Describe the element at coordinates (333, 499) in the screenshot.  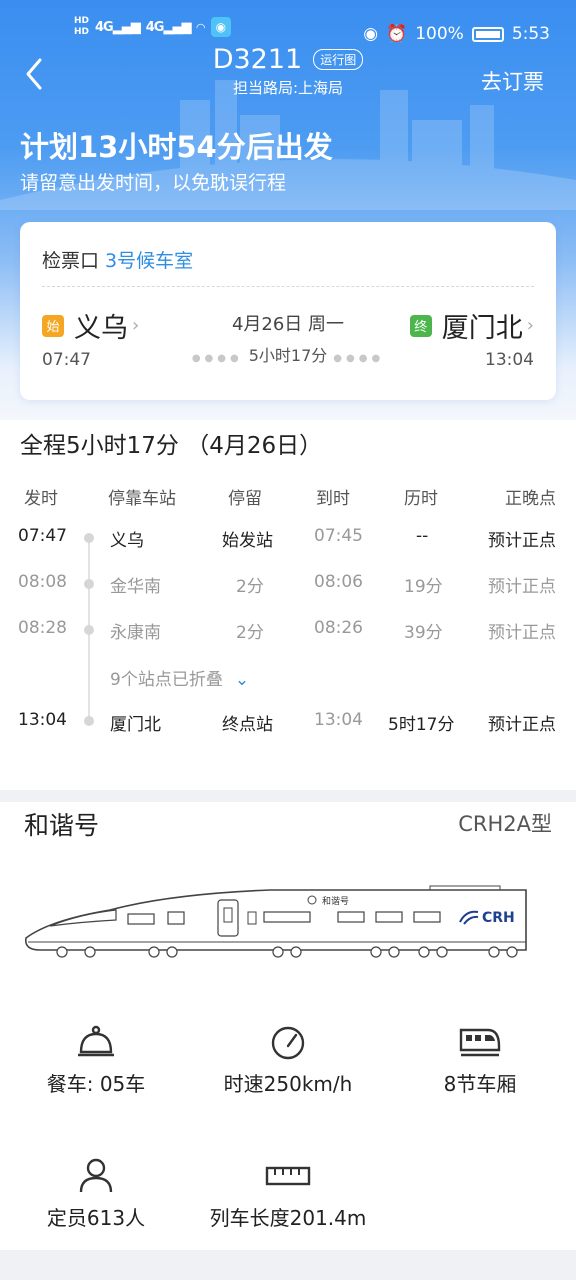
I see `col-arr: 到时` at that location.